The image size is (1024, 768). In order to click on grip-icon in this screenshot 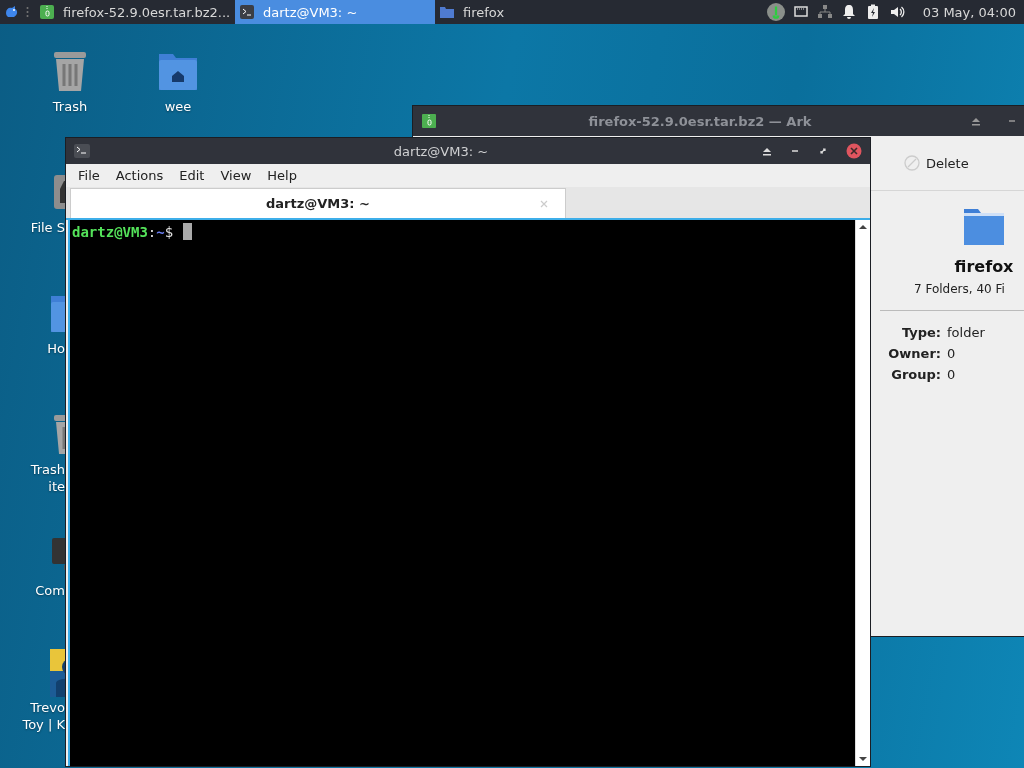, I will do `click(27, 12)`.